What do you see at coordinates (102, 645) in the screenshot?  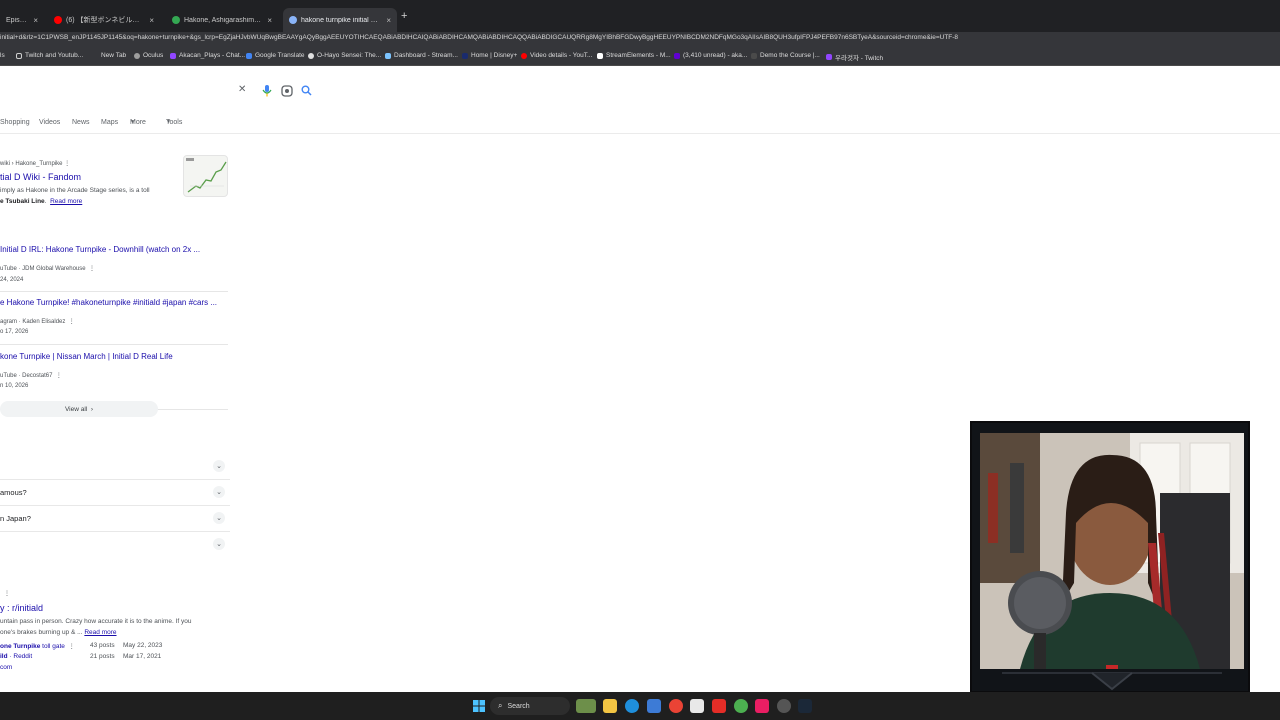 I see `sub-result-posts: 43 posts` at bounding box center [102, 645].